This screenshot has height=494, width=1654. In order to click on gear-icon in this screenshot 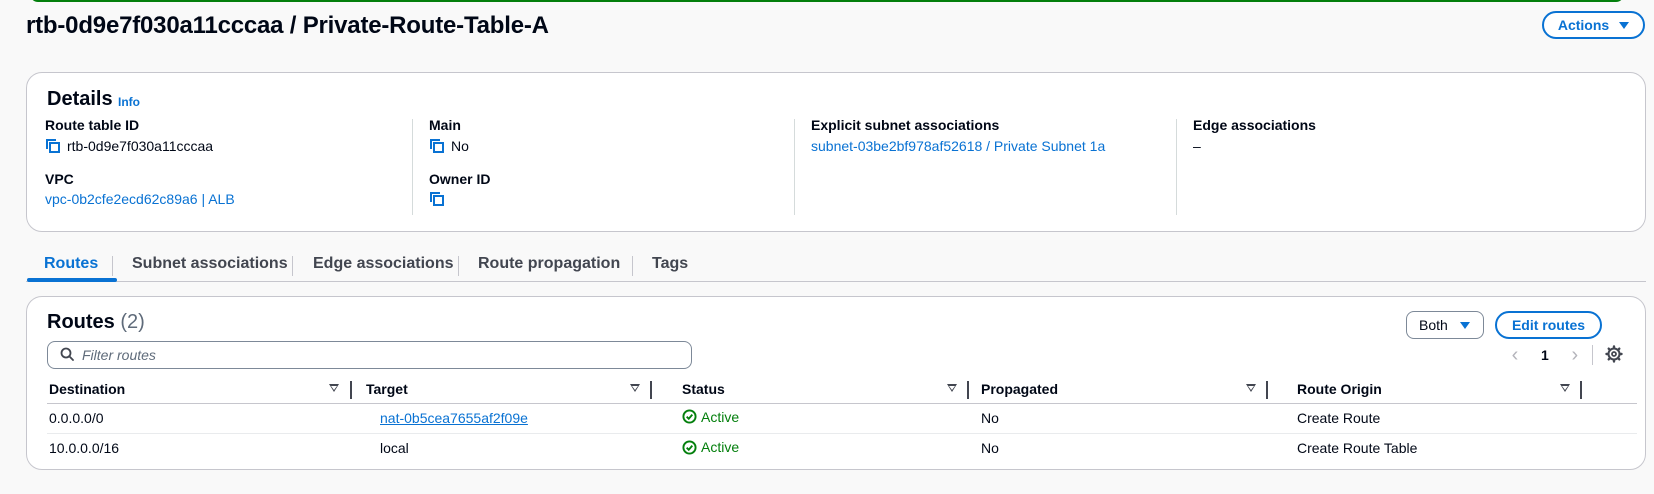, I will do `click(1614, 355)`.